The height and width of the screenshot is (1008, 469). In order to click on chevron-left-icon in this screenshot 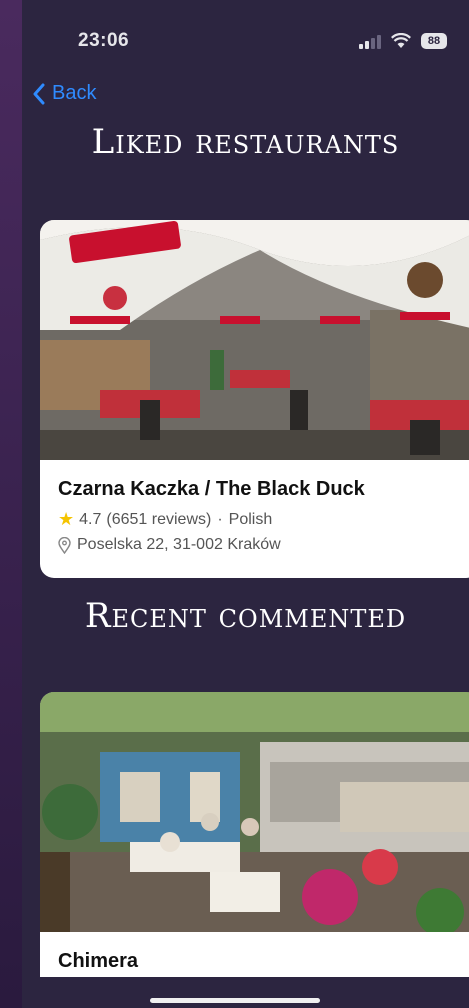, I will do `click(39, 93)`.